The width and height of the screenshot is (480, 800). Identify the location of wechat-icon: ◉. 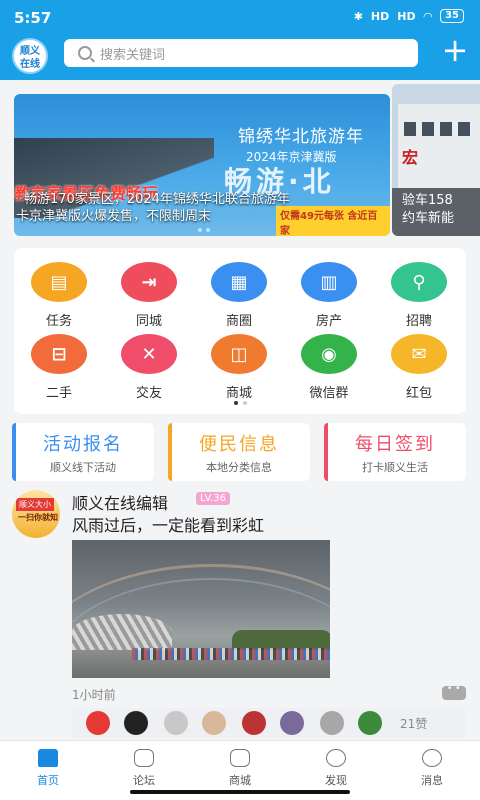
(329, 354).